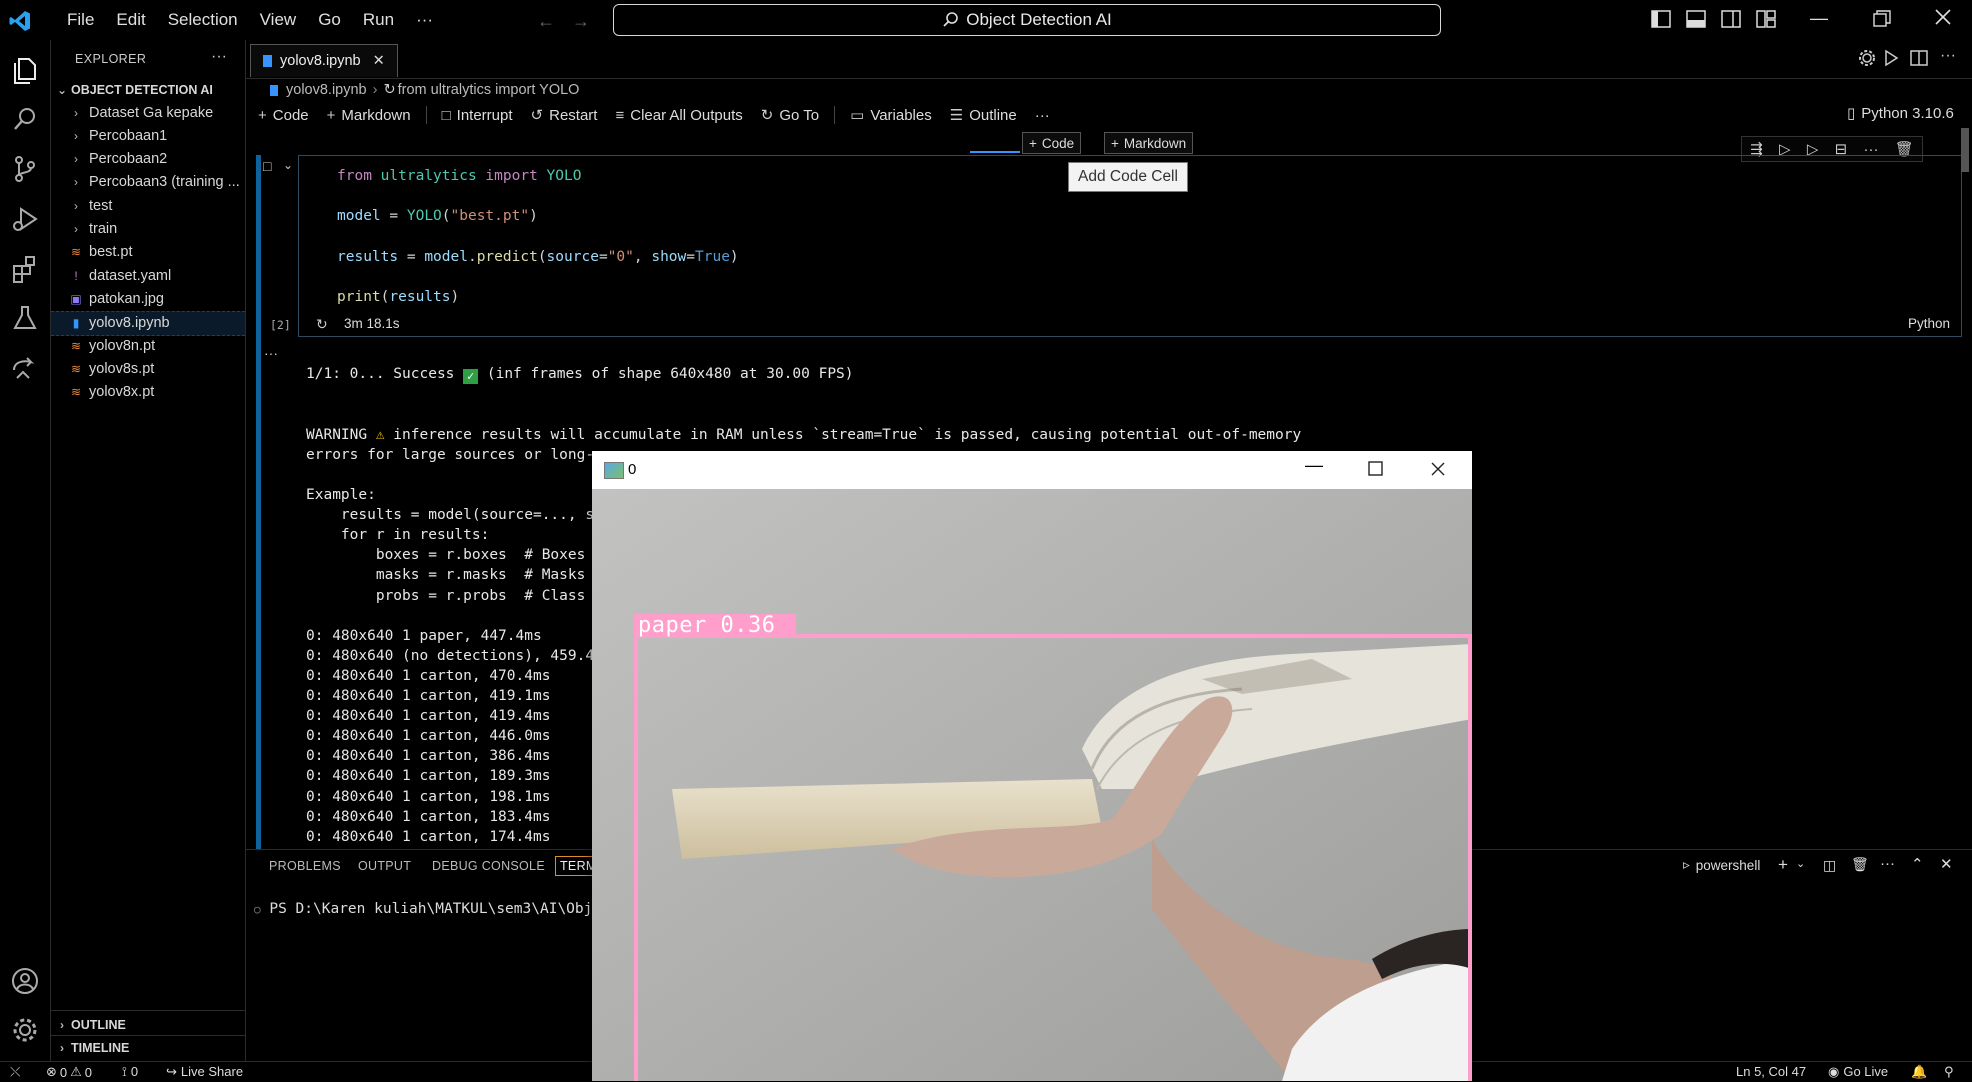  What do you see at coordinates (564, 115) in the screenshot?
I see `restart-button: ↺ Restart` at bounding box center [564, 115].